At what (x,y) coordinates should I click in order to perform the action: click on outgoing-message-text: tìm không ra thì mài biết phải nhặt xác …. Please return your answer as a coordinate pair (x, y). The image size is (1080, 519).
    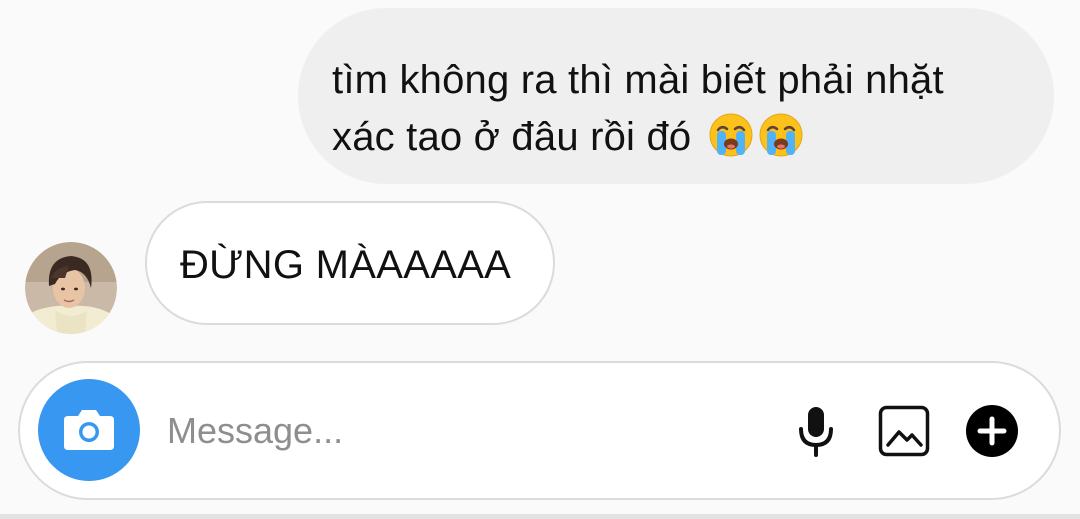
    Looking at the image, I should click on (673, 113).